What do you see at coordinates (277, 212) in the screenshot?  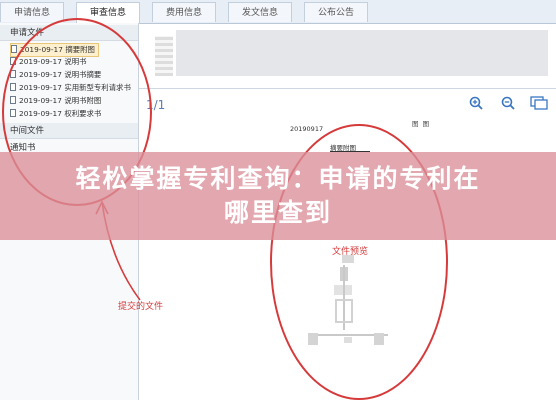 I see `banner-line-2: 哪里查到` at bounding box center [277, 212].